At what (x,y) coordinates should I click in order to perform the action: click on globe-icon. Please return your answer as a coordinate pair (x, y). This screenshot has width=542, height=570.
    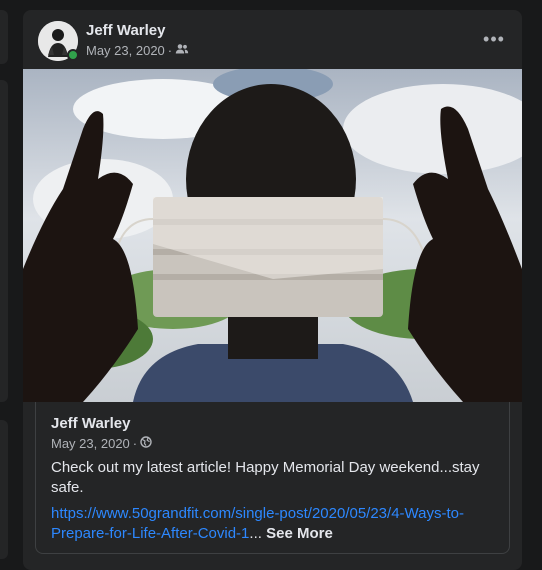
    Looking at the image, I should click on (146, 443).